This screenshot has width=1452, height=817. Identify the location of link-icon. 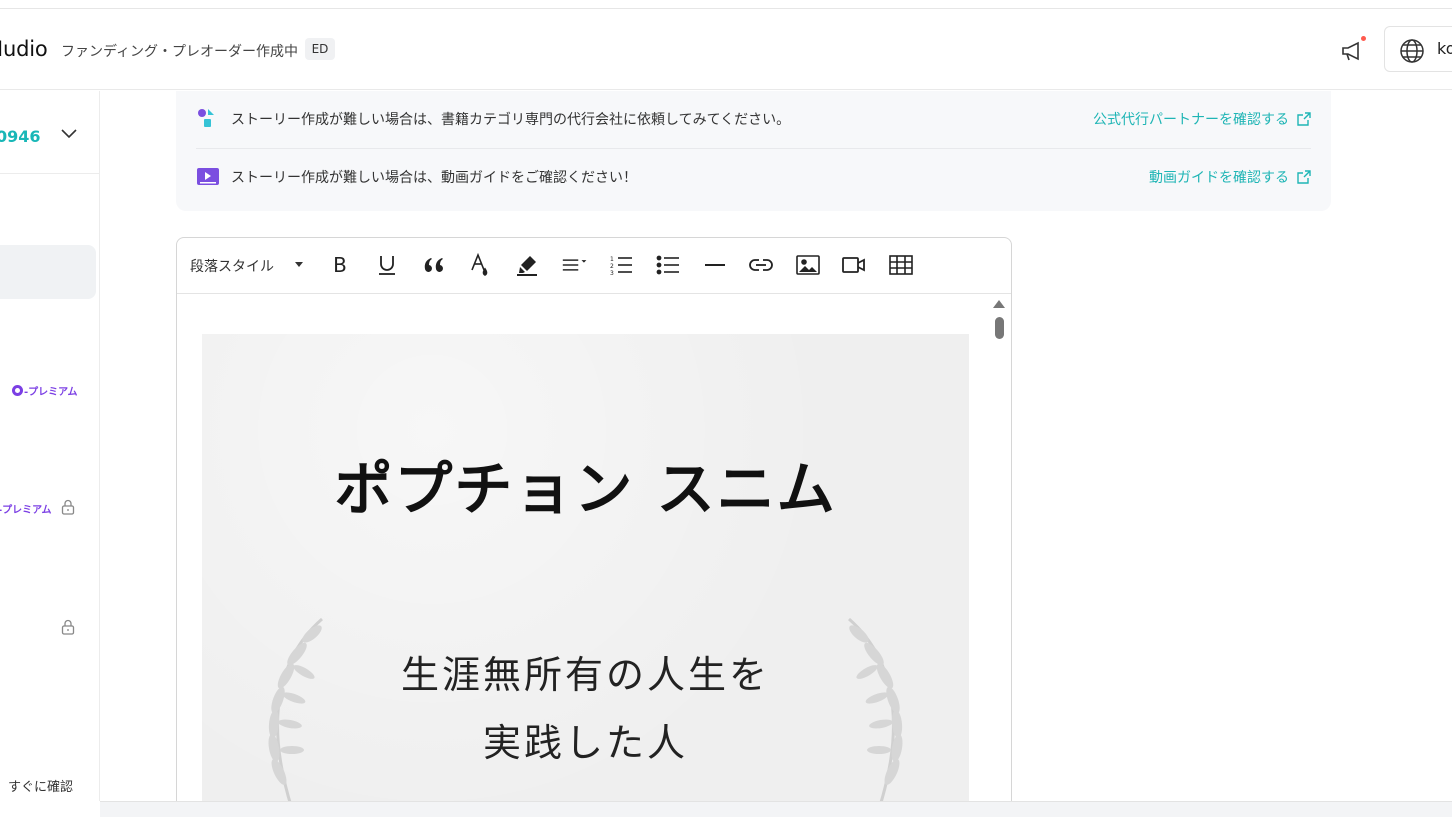
(761, 265).